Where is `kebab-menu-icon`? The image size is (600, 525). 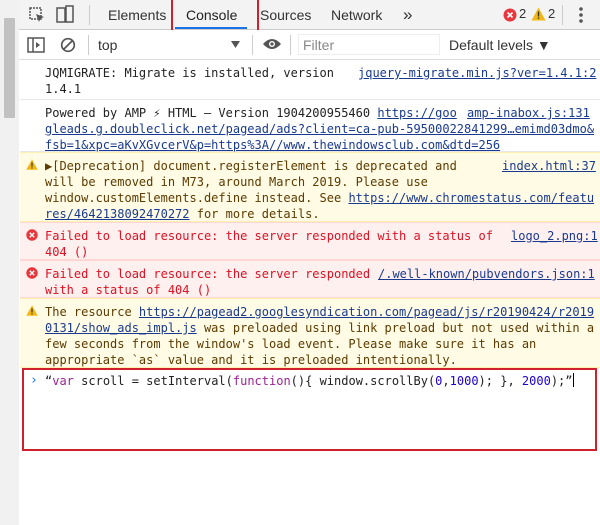 kebab-menu-icon is located at coordinates (581, 15).